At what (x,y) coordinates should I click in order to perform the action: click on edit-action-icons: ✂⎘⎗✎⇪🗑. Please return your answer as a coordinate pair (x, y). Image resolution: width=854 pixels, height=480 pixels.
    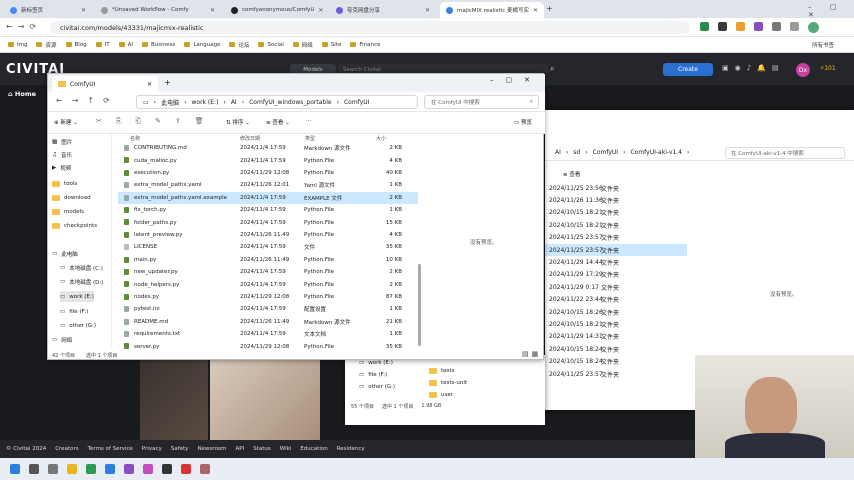
    Looking at the image, I should click on (157, 121).